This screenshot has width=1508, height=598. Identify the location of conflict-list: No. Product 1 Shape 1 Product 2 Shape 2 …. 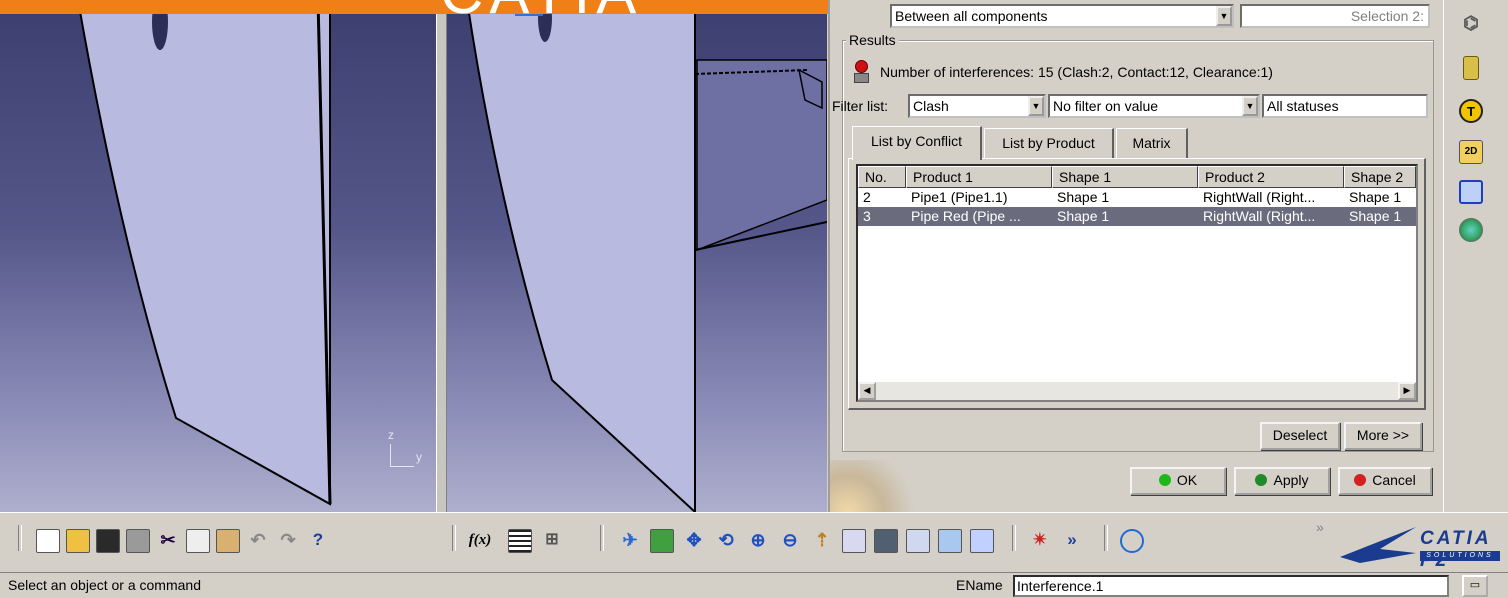
(1137, 283).